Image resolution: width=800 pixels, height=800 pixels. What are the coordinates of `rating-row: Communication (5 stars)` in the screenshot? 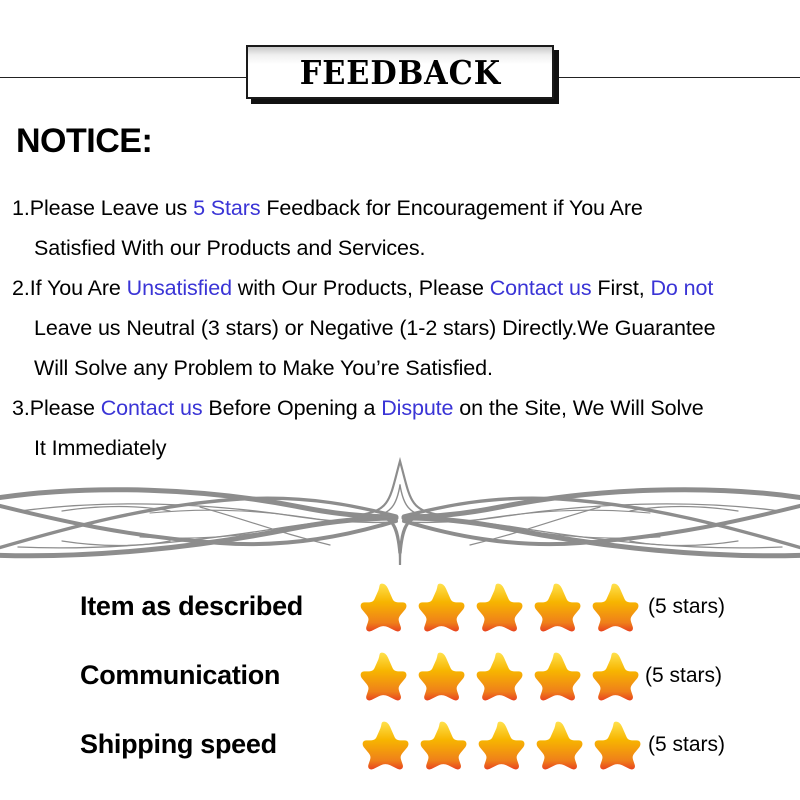 It's located at (400, 675).